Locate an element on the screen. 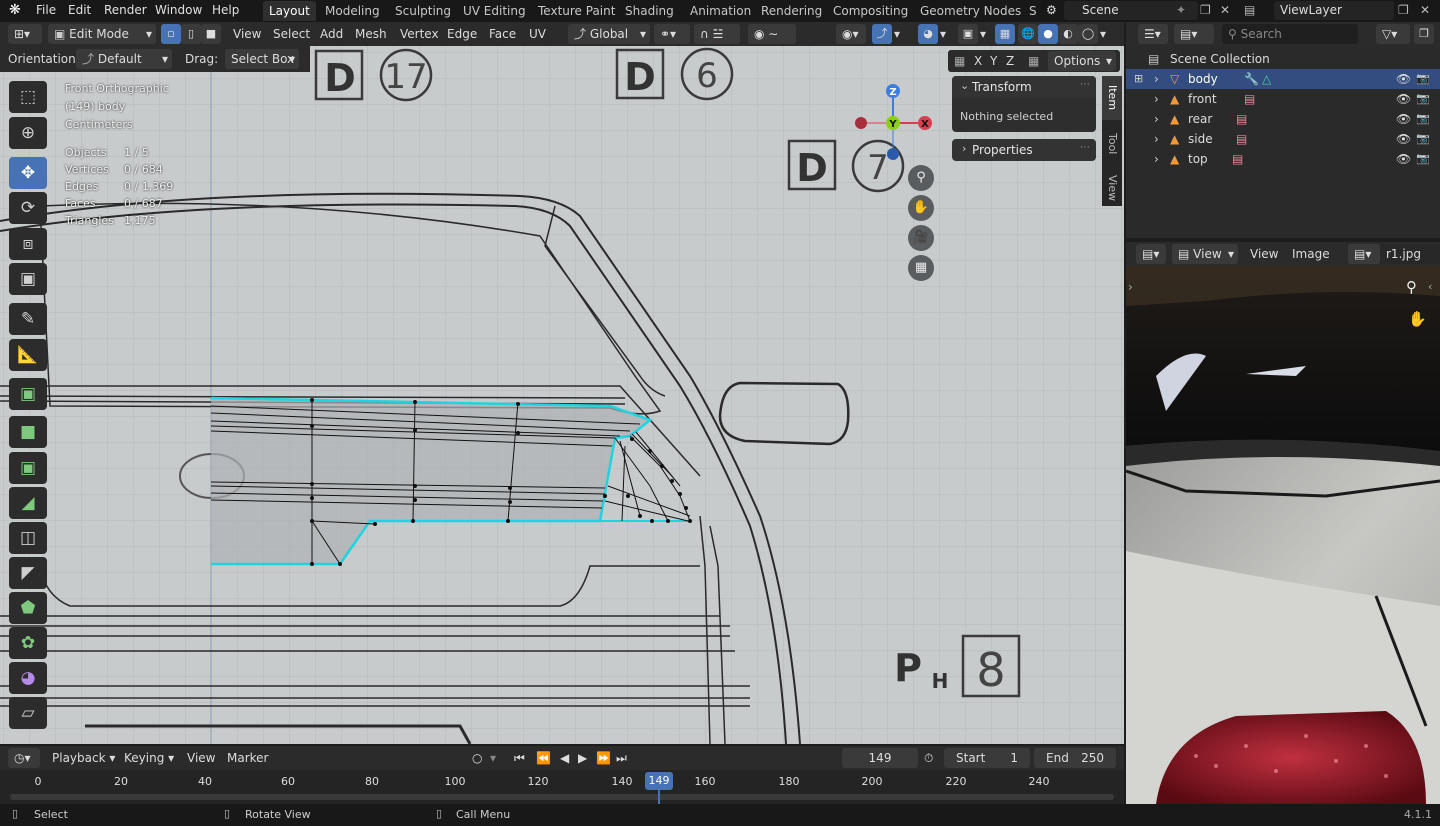 The width and height of the screenshot is (1440, 826). image-menu-view: View is located at coordinates (1264, 254).